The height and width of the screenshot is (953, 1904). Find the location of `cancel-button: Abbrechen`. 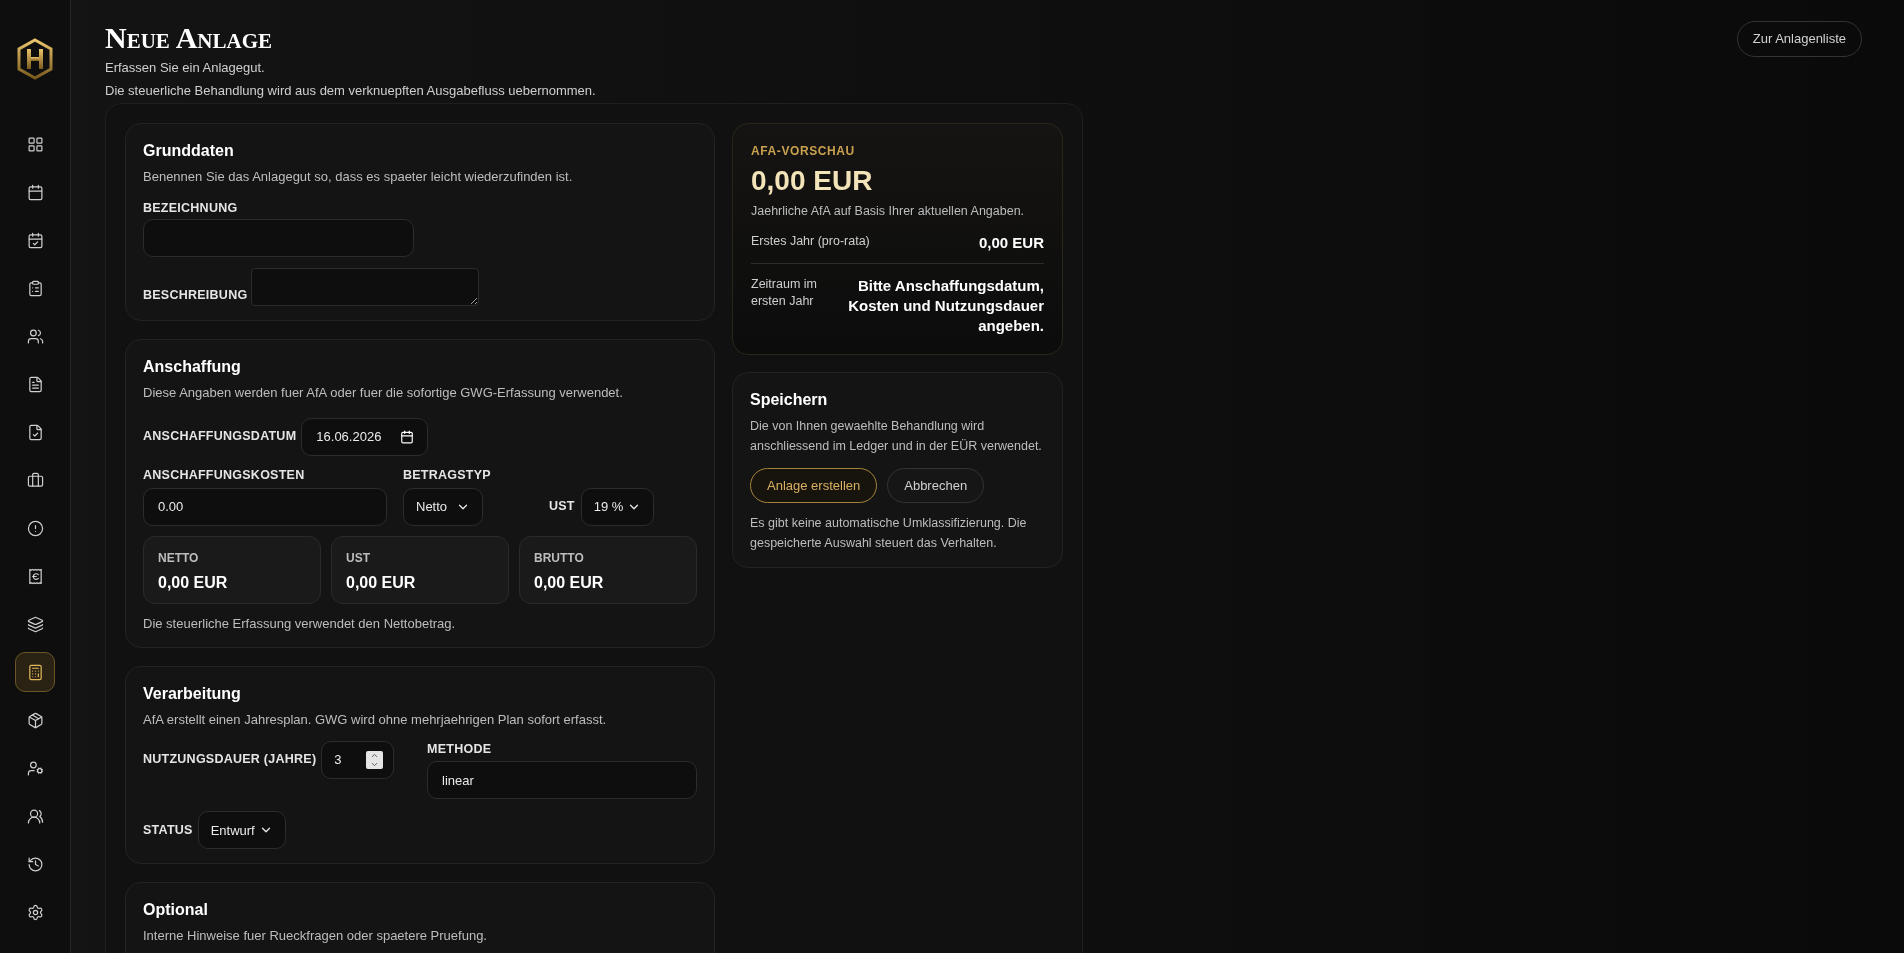

cancel-button: Abbrechen is located at coordinates (936, 485).